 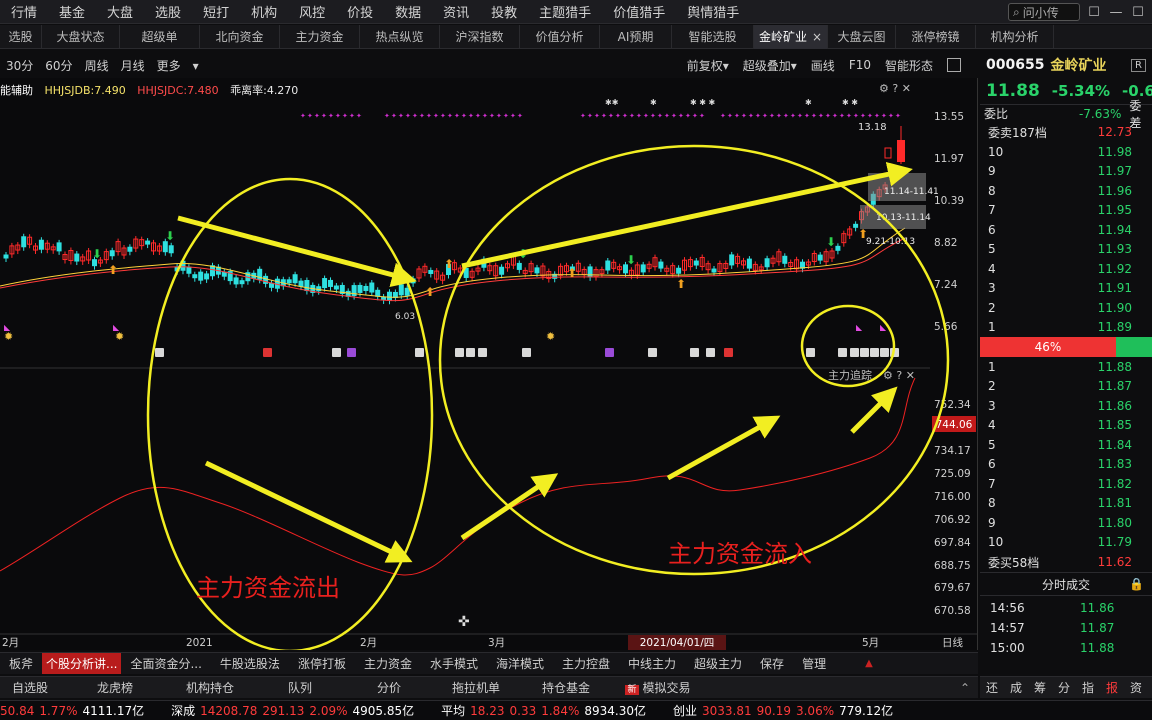 What do you see at coordinates (566, 687) in the screenshot?
I see `status-tab-6: 持仓基金` at bounding box center [566, 687].